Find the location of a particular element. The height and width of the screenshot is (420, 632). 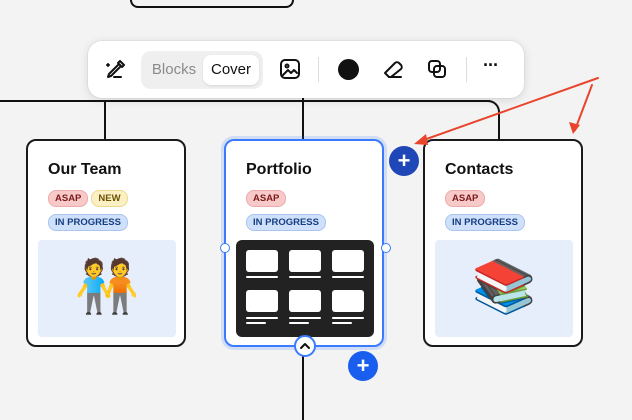

arrow-to-contacts-card is located at coordinates (583, 107).